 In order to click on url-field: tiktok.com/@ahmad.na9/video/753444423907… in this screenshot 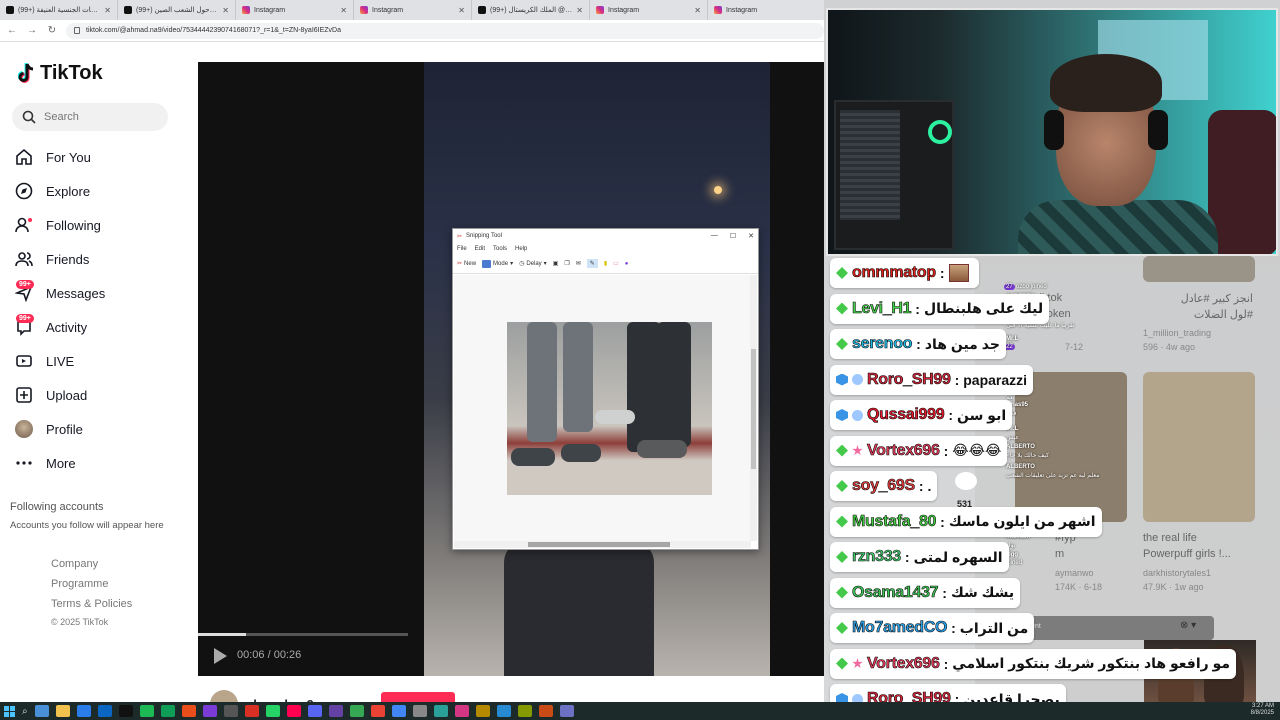, I will do `click(445, 30)`.